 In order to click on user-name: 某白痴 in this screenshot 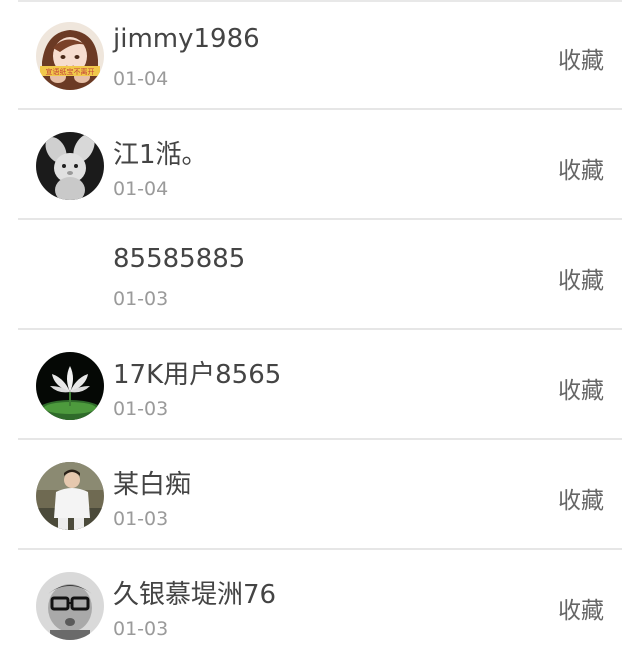, I will do `click(152, 485)`.